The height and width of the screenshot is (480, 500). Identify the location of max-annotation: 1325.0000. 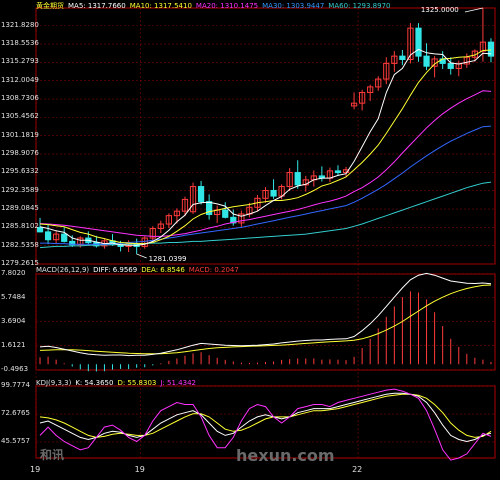
(440, 10).